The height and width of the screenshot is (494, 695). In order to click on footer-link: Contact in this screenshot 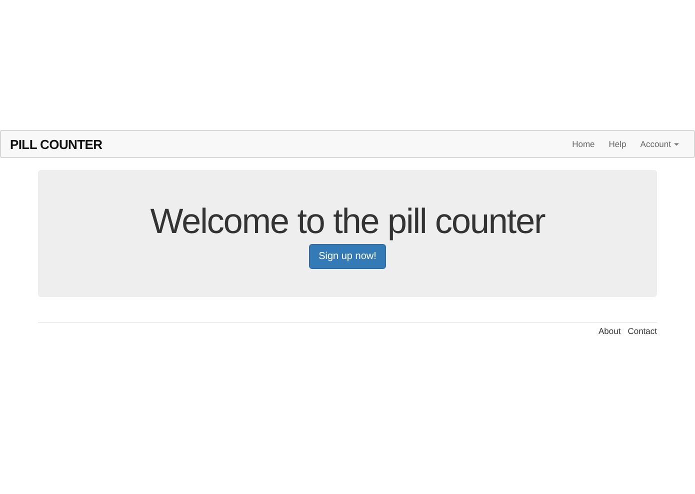, I will do `click(642, 331)`.